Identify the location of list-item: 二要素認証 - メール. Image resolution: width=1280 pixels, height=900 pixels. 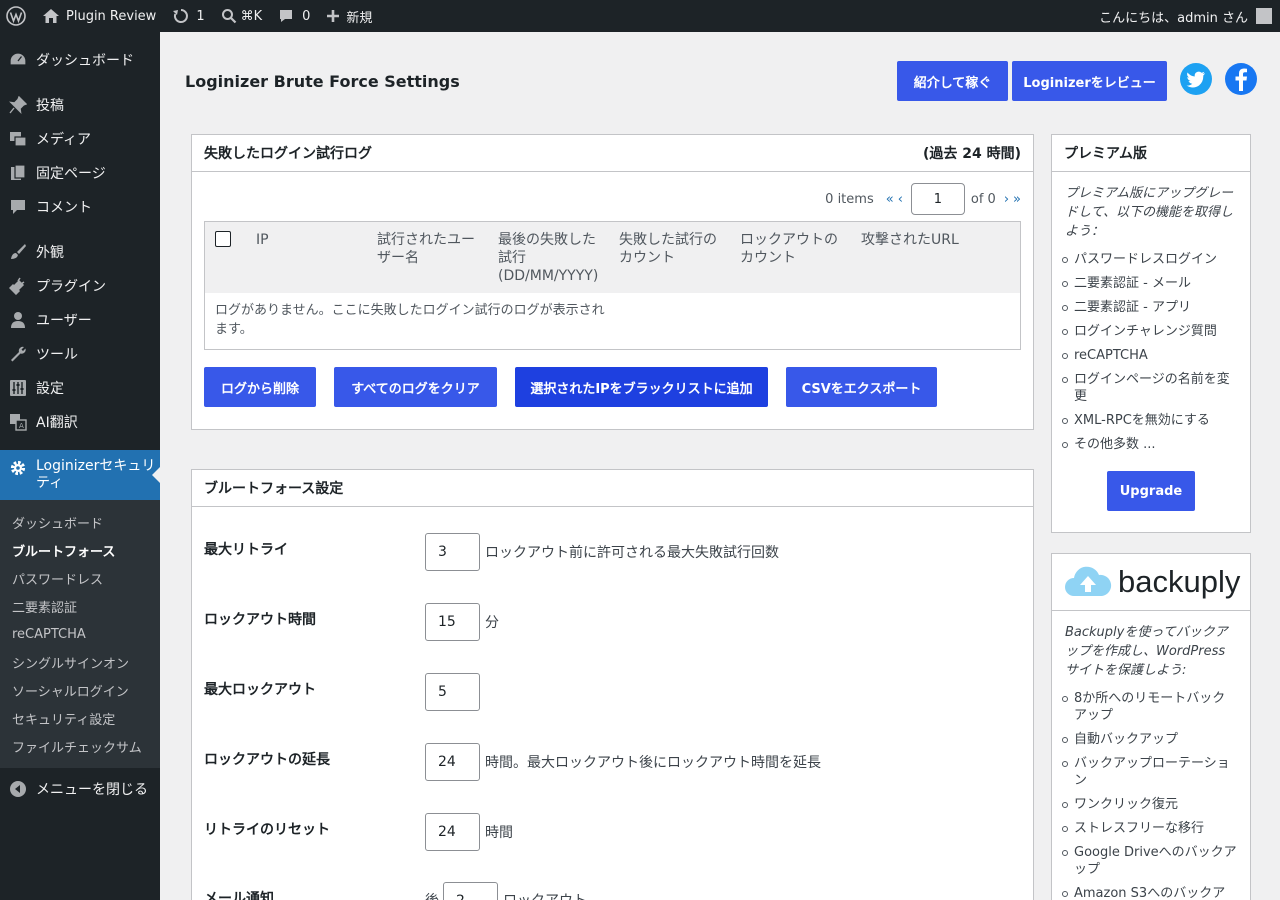
(1149, 283).